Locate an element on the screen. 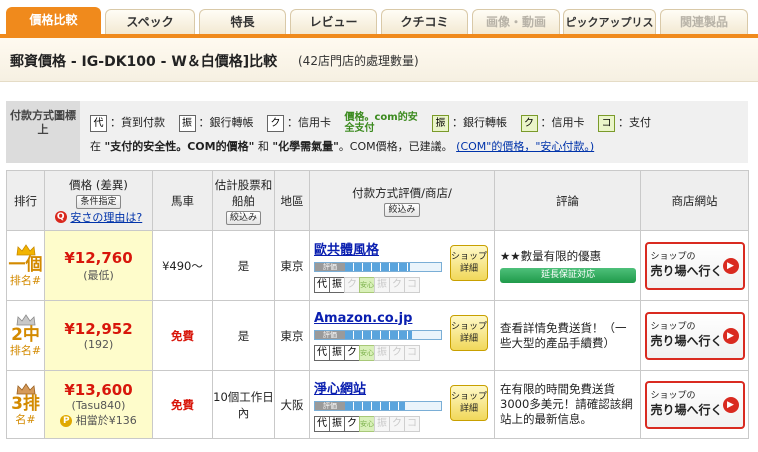 The height and width of the screenshot is (452, 758). header-shipping: 馬車 is located at coordinates (182, 200).